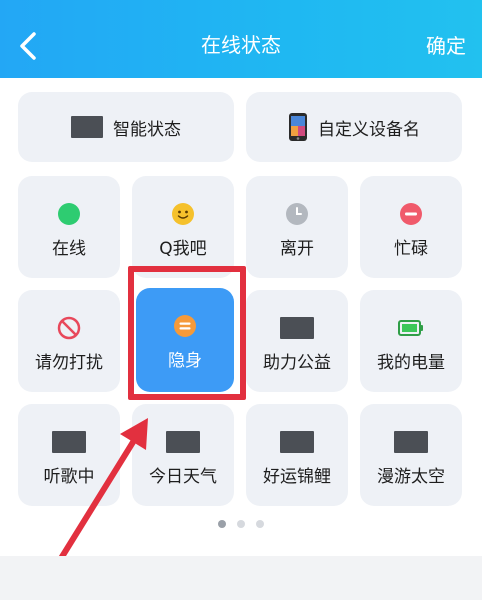 This screenshot has height=600, width=482. I want to click on tile-label: 今日天气, so click(183, 477).